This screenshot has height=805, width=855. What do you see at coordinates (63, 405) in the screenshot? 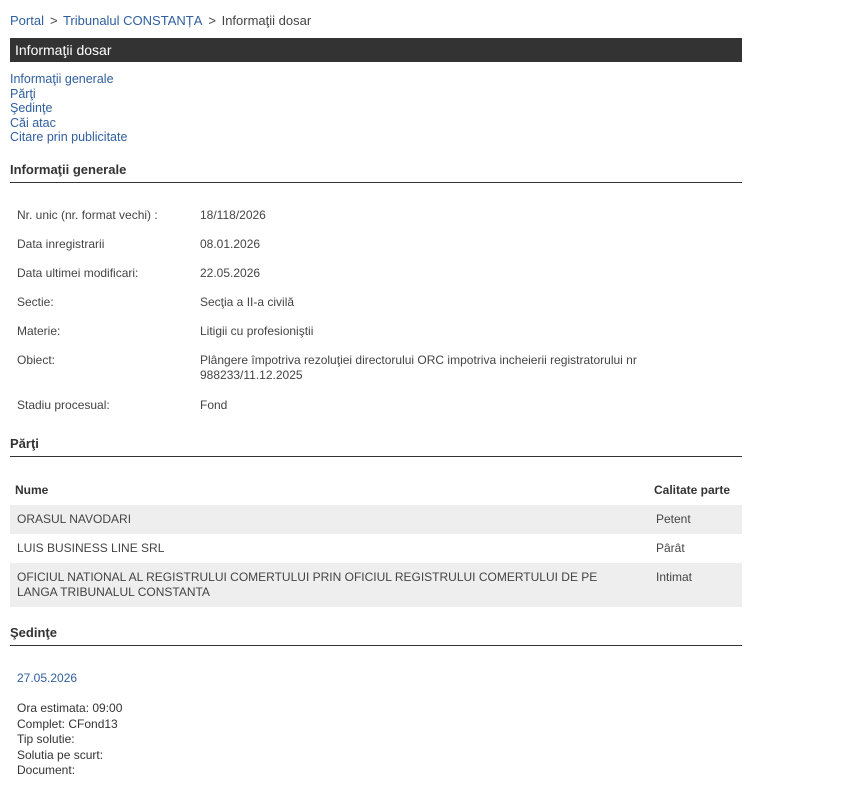
I see `info-label: Stadiu procesual:` at bounding box center [63, 405].